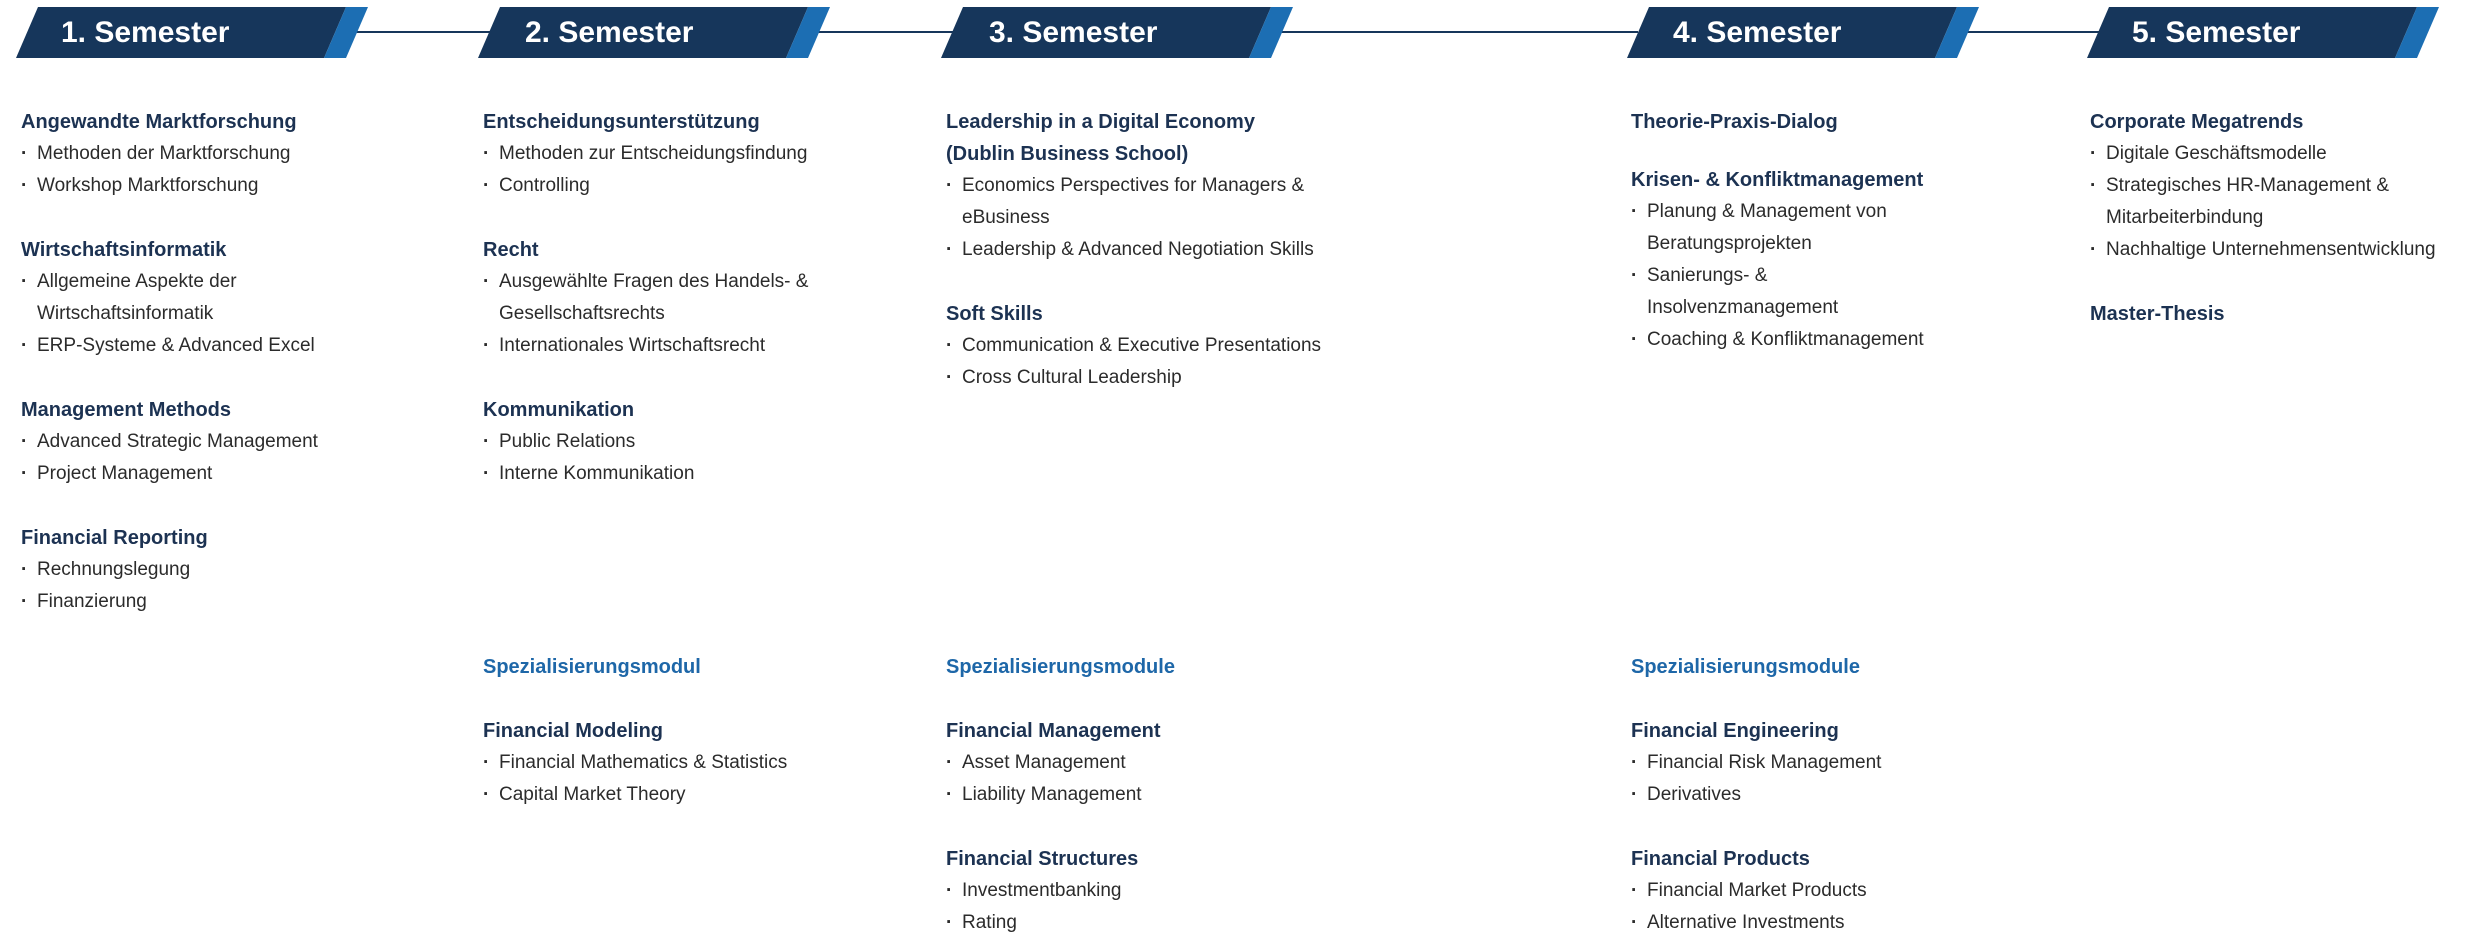 The width and height of the screenshot is (2472, 939). I want to click on module-topic: Liability Management, so click(1146, 795).